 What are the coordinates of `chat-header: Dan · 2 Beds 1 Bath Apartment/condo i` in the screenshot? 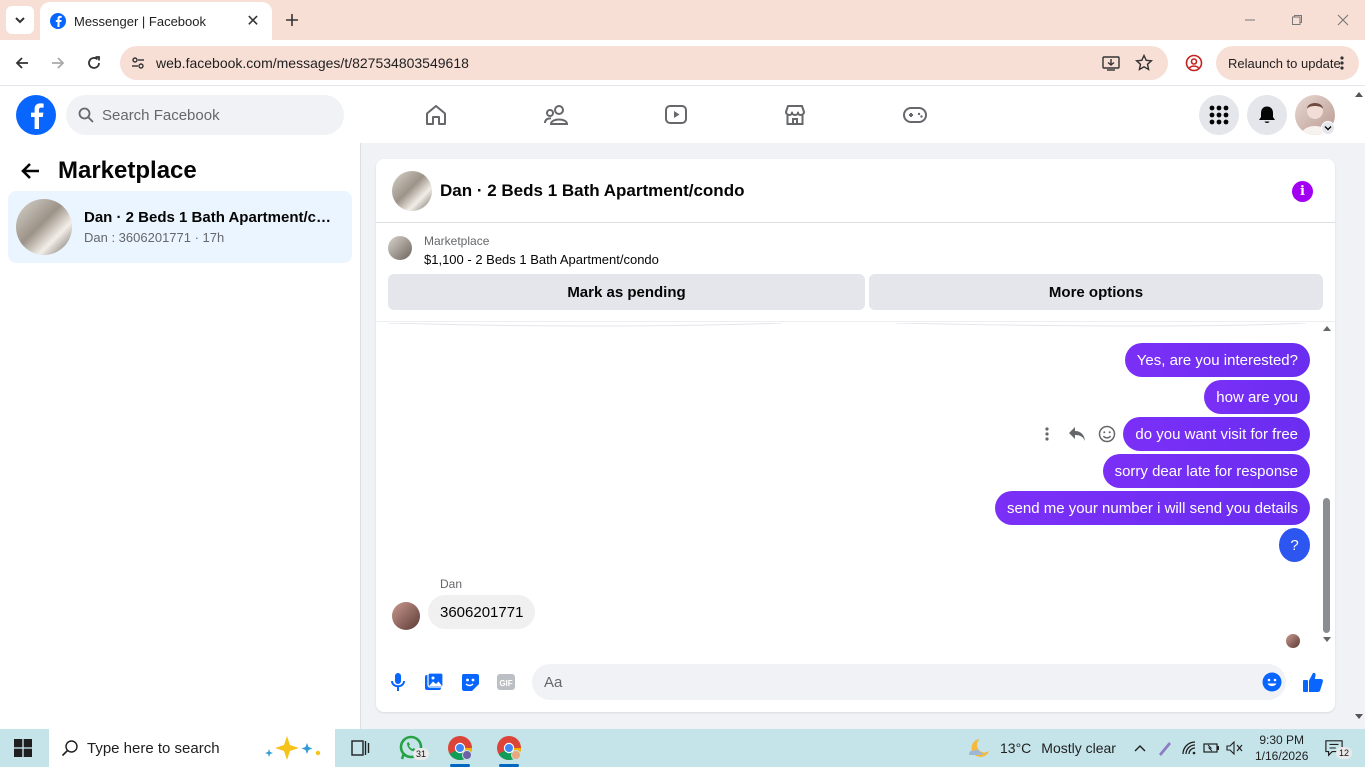 It's located at (855, 191).